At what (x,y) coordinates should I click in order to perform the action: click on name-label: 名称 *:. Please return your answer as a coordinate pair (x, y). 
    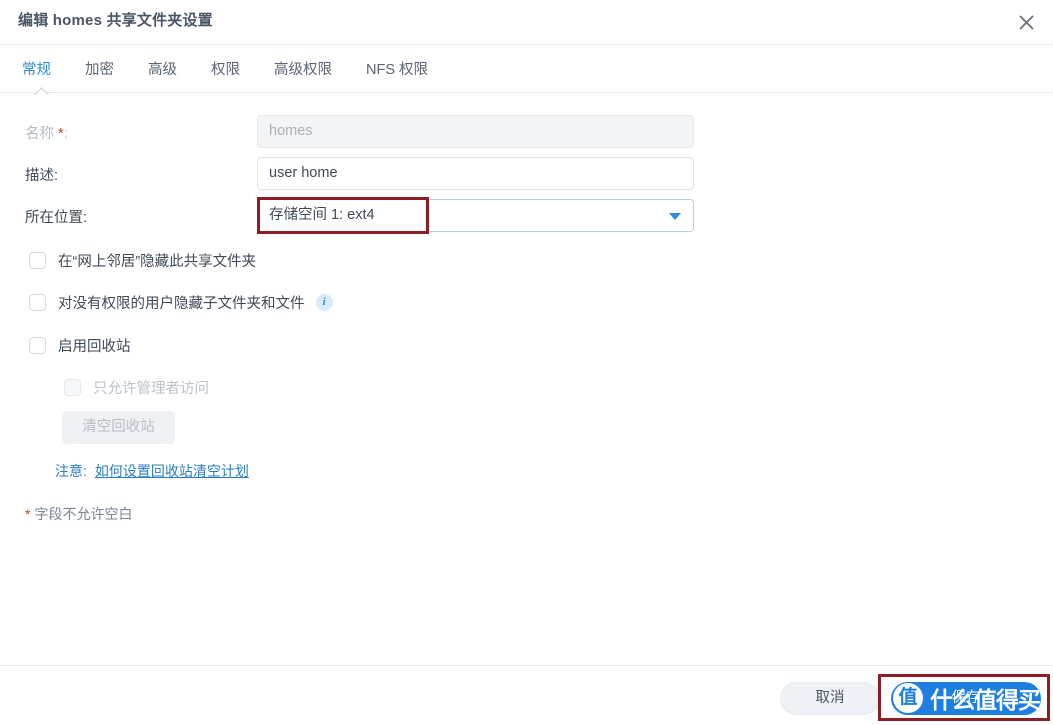
    Looking at the image, I should click on (46, 134).